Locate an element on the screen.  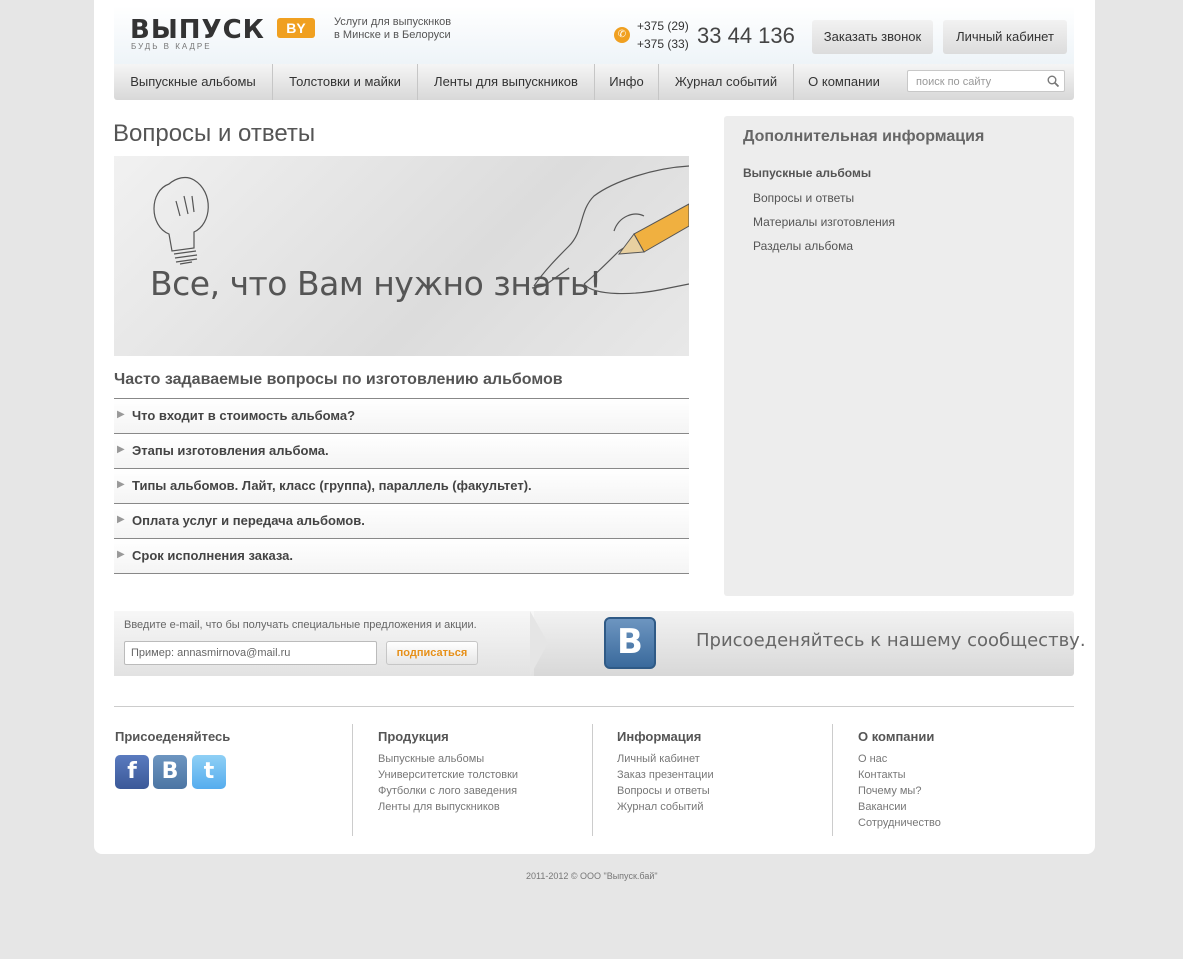
phone-codes: +375 (29) +375 (33) is located at coordinates (663, 35).